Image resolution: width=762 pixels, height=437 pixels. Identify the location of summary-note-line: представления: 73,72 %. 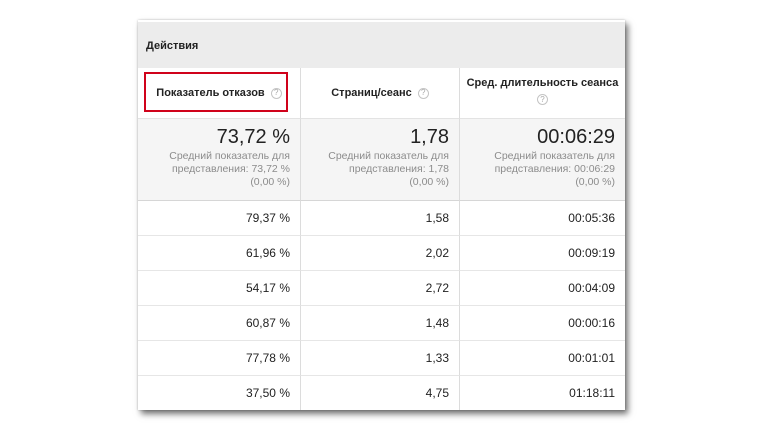
(230, 169).